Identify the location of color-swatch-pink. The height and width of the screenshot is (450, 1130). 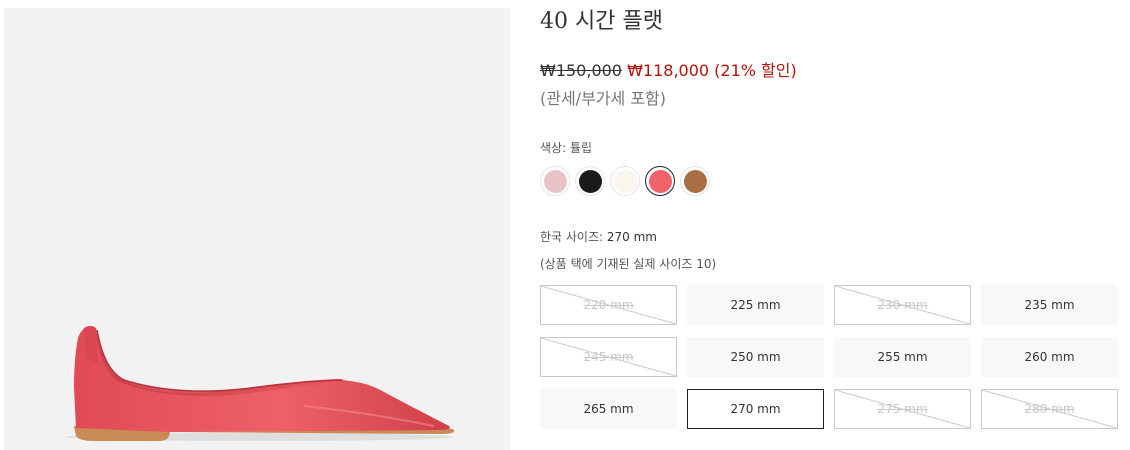
(555, 181).